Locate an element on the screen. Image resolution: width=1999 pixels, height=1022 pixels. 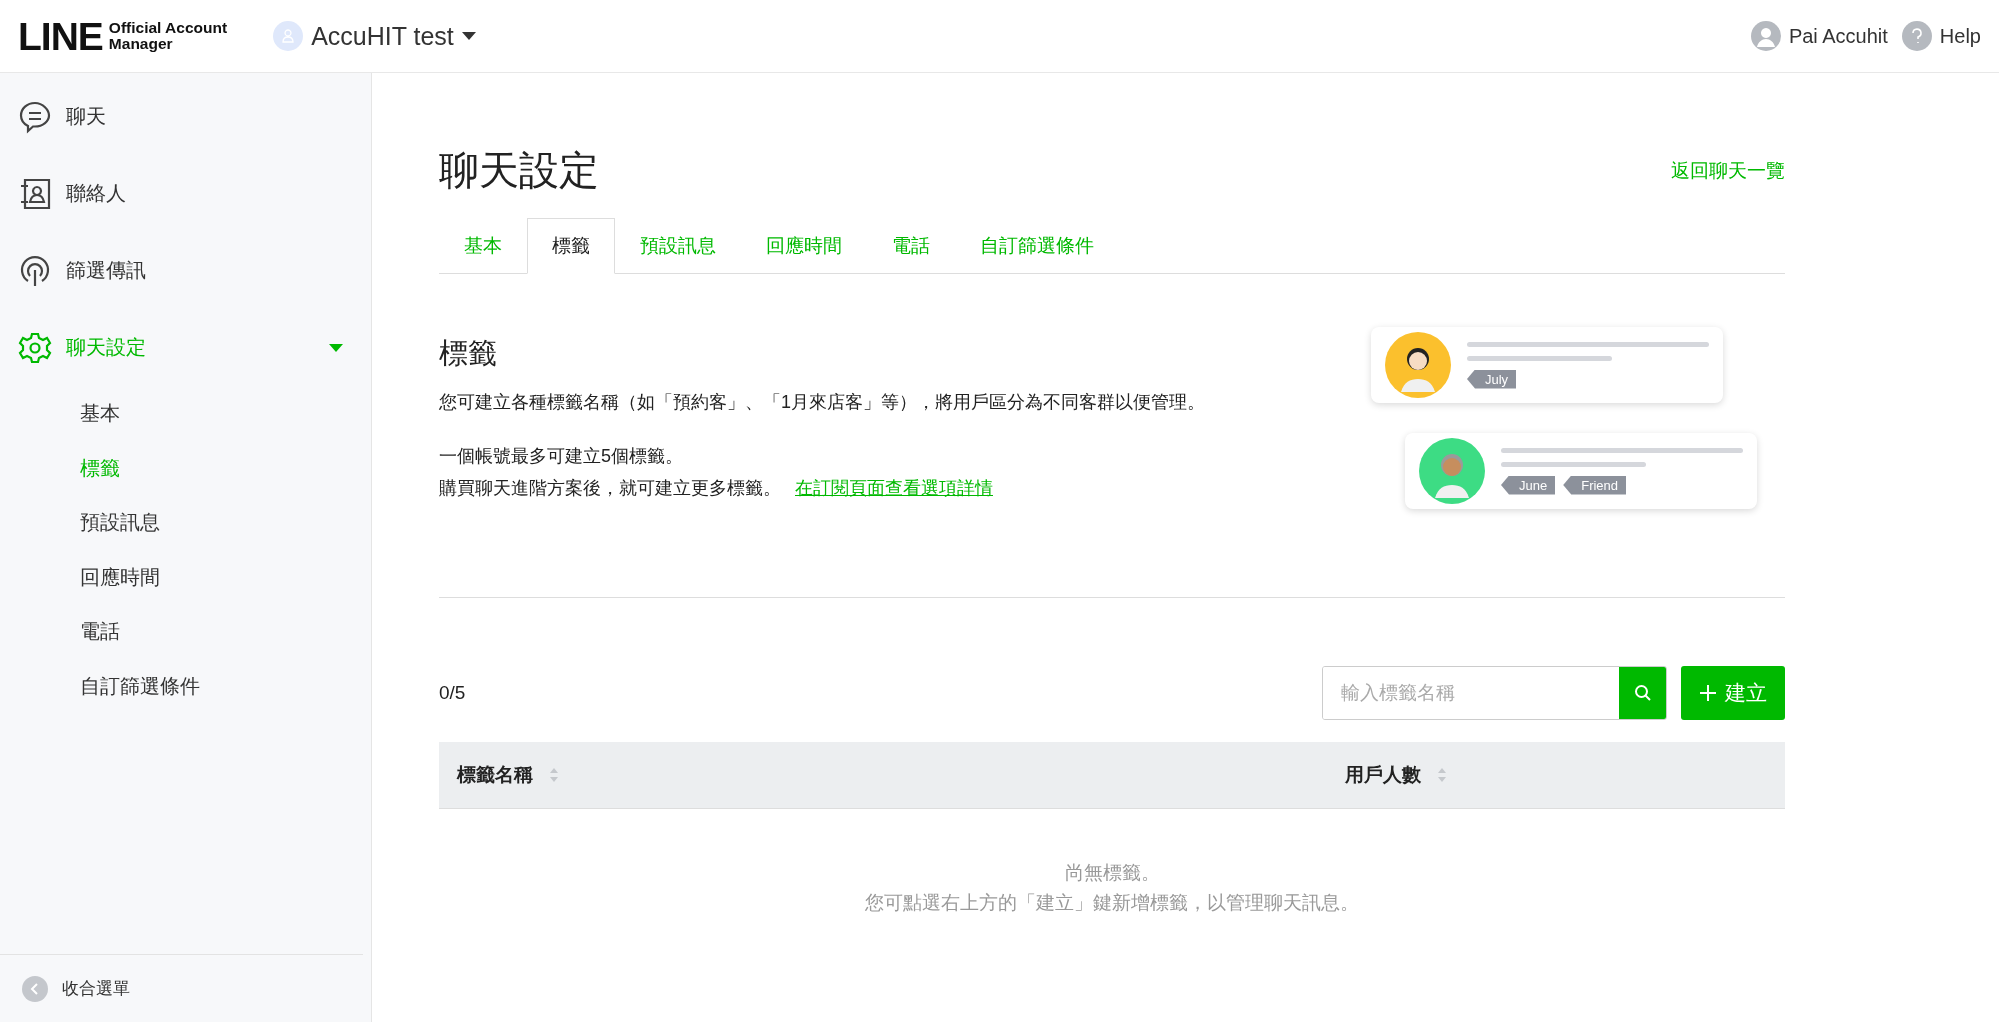
settings-tab: 標籤 is located at coordinates (571, 246).